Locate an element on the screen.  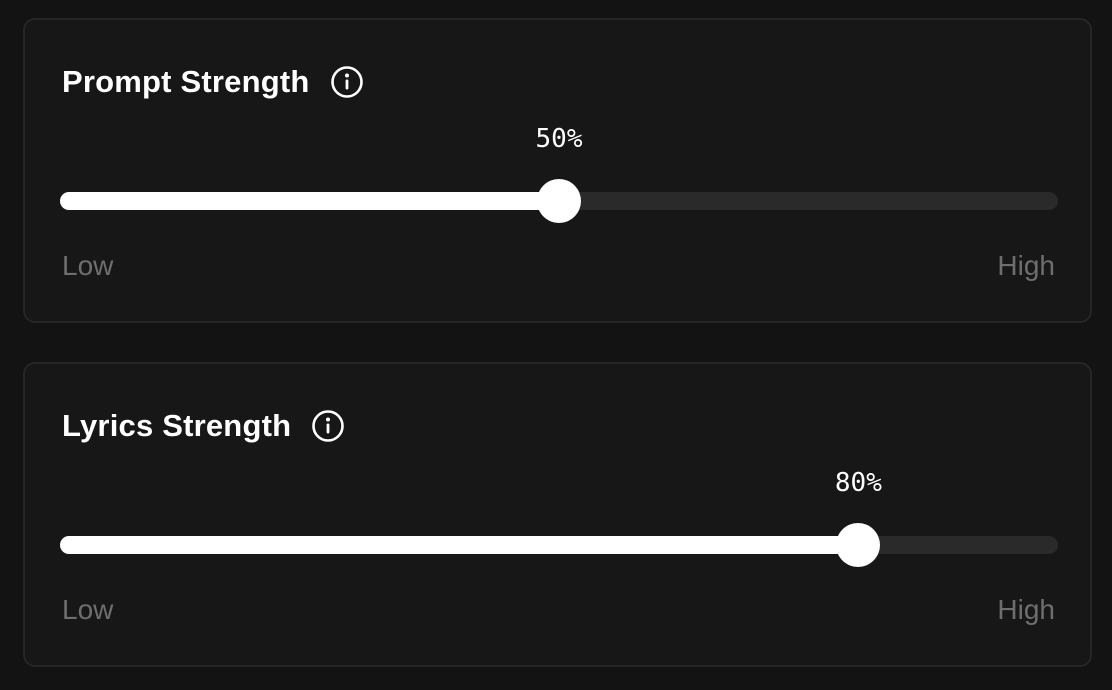
lyrics-strength-high-label: High is located at coordinates (1026, 609).